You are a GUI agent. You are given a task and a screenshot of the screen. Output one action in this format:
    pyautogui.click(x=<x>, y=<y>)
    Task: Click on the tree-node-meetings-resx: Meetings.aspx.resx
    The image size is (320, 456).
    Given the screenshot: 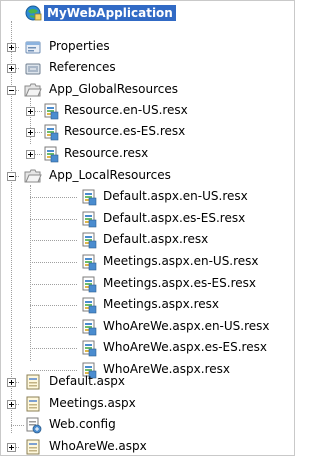 What is the action you would take?
    pyautogui.click(x=147, y=307)
    